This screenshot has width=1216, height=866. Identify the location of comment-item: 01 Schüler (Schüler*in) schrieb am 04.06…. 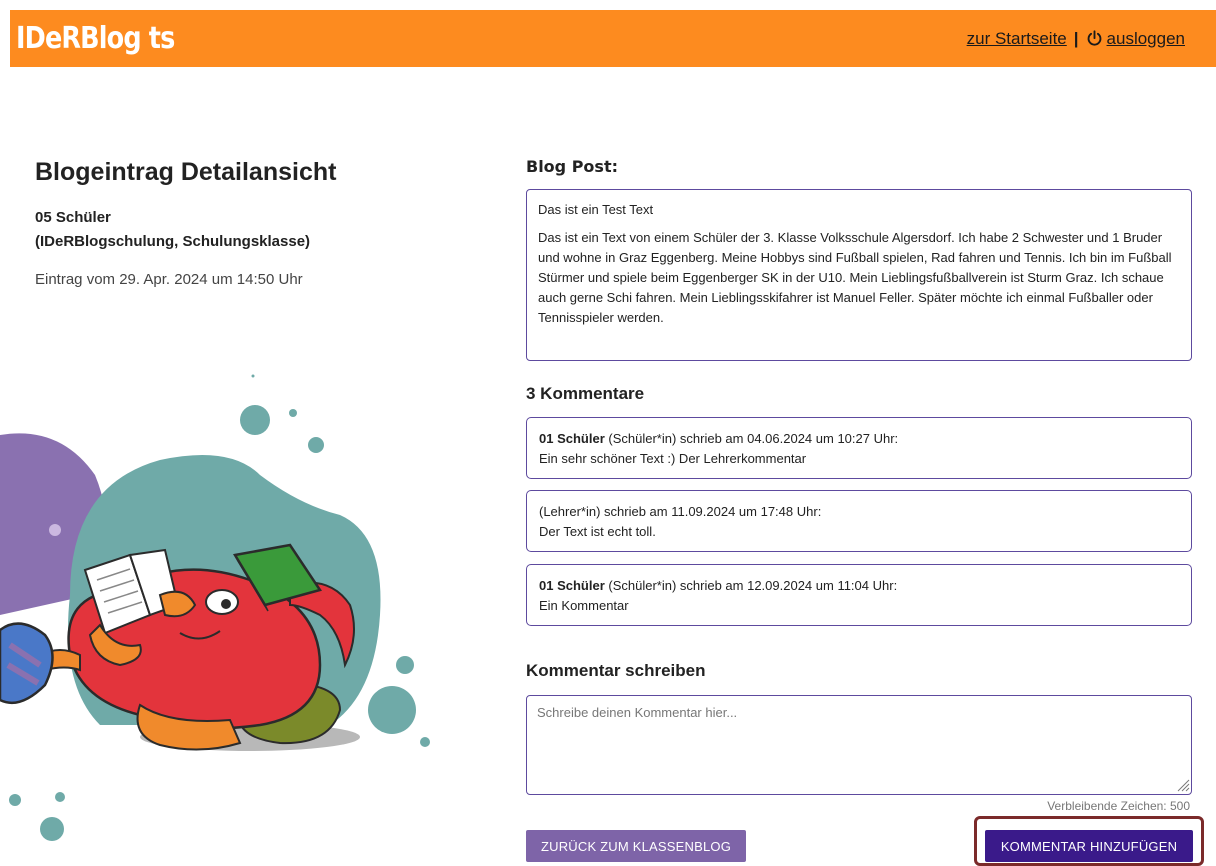
(859, 448).